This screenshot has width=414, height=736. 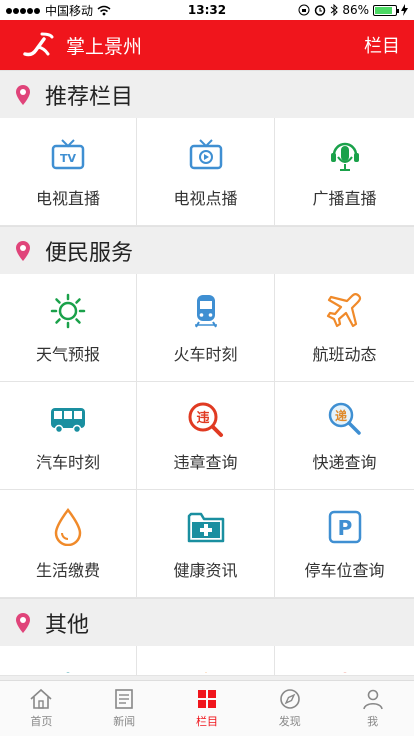 I want to click on tile-tv-live: TV 电视直播, so click(x=68, y=172).